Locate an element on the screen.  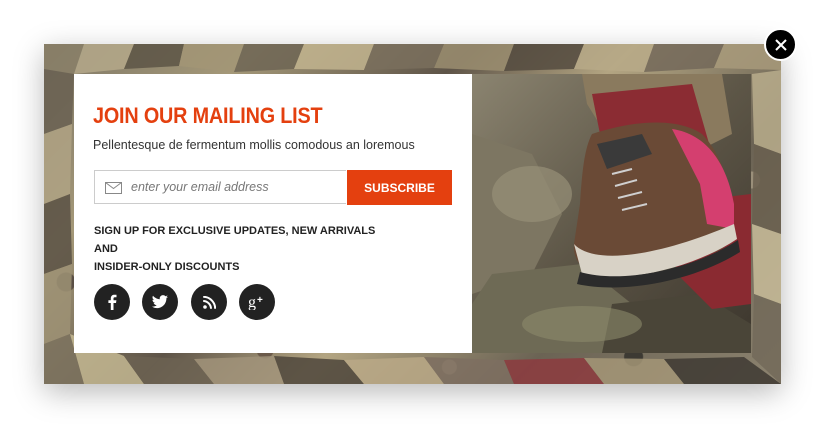
mailing-list-title: JOIN OUR MAILING LIST is located at coordinates (208, 115).